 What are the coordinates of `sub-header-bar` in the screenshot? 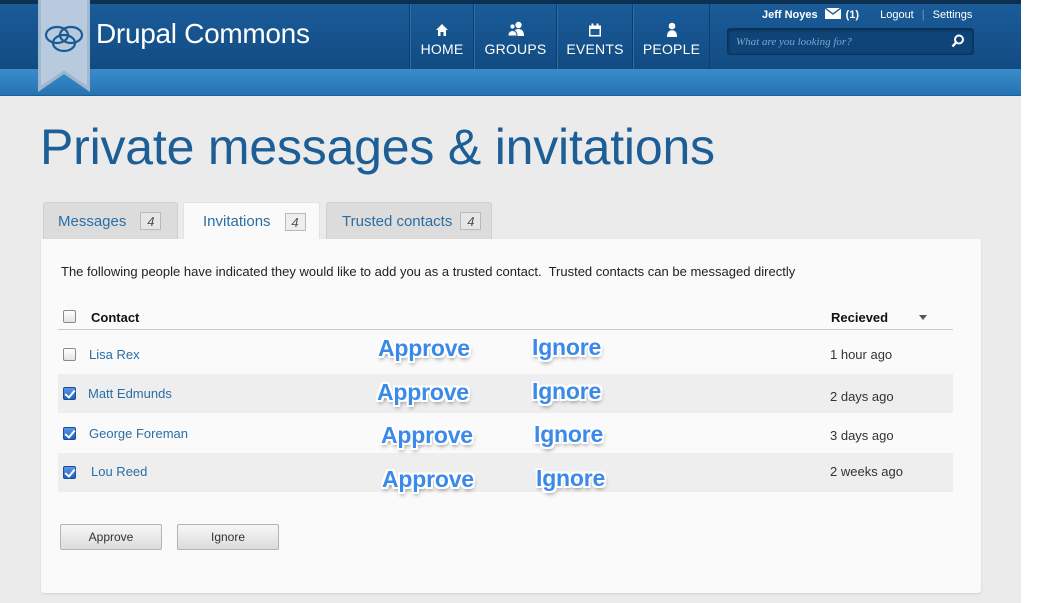 It's located at (510, 82).